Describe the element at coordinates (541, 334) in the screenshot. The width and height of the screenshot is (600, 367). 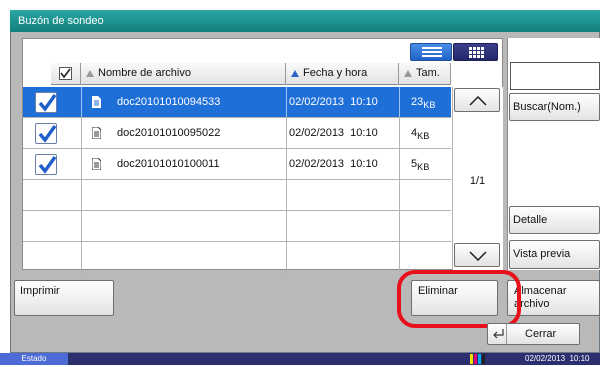
I see `close-label: Cerrar` at that location.